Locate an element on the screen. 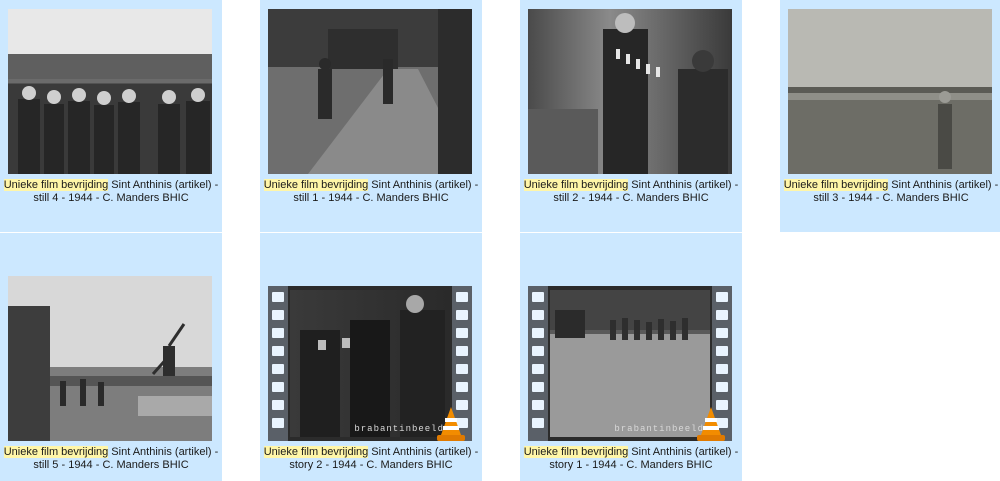 The width and height of the screenshot is (1000, 481). street-photo-icon is located at coordinates (390, 91).